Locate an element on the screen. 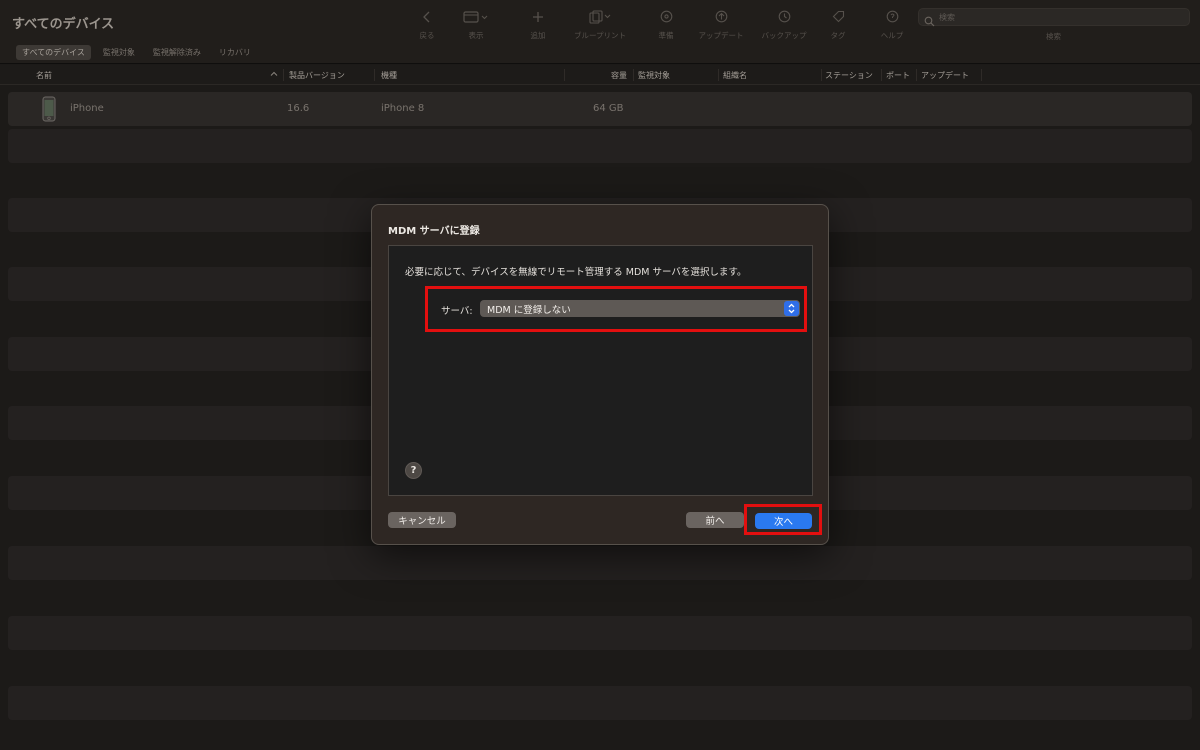 This screenshot has height=750, width=1200. window-title: すべてのデバイス is located at coordinates (63, 24).